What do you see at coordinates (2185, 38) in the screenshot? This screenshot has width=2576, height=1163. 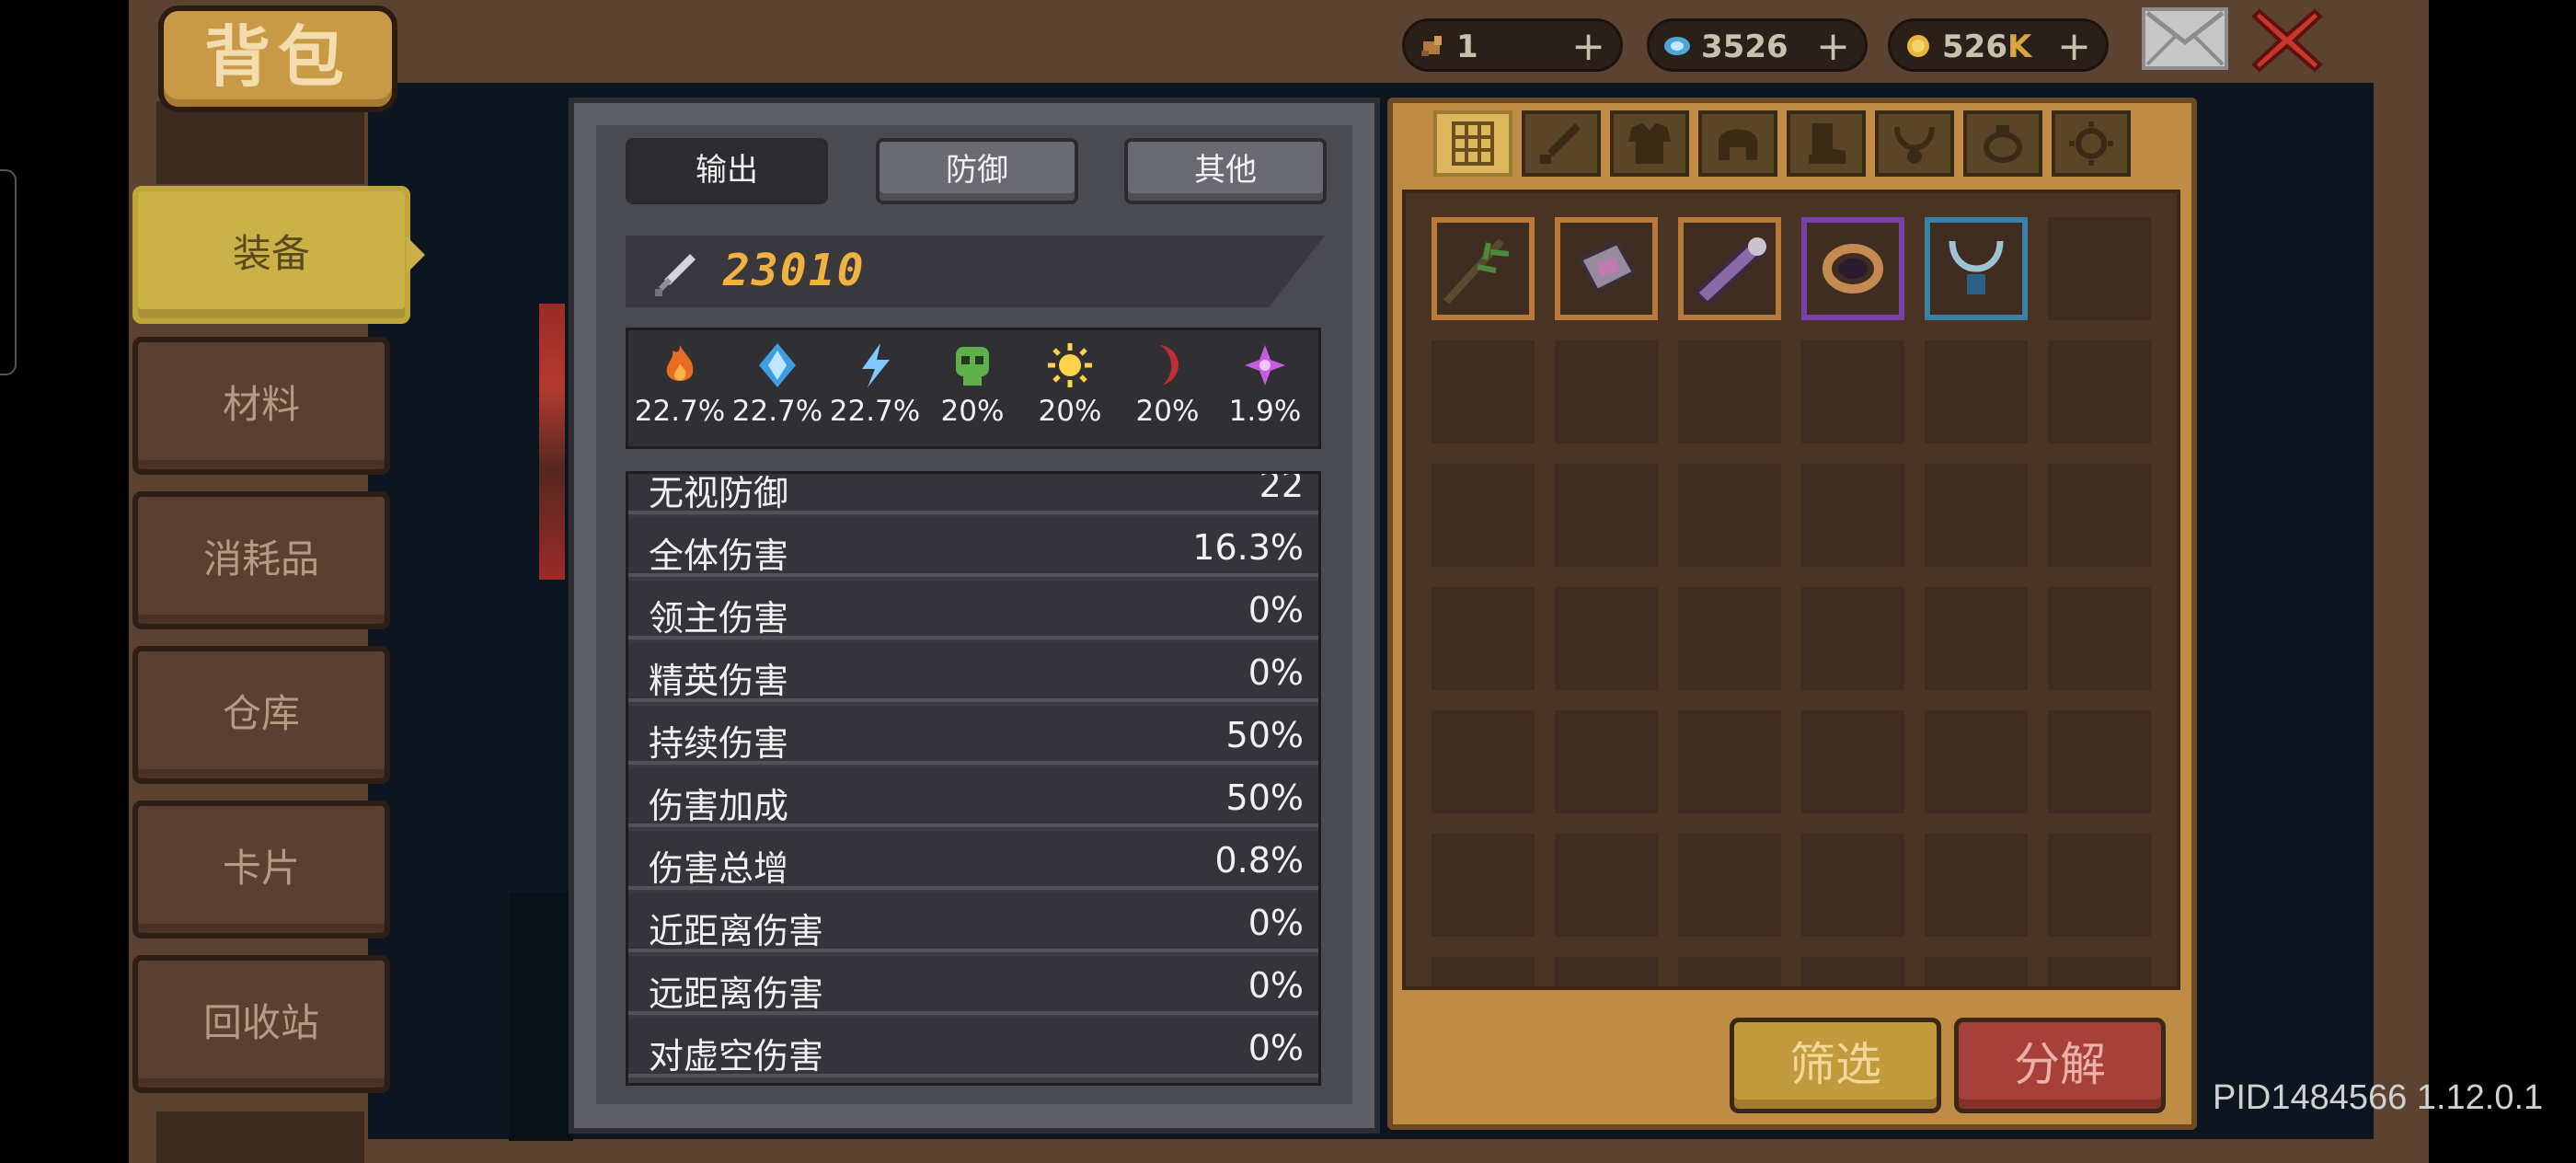 I see `mail-button` at bounding box center [2185, 38].